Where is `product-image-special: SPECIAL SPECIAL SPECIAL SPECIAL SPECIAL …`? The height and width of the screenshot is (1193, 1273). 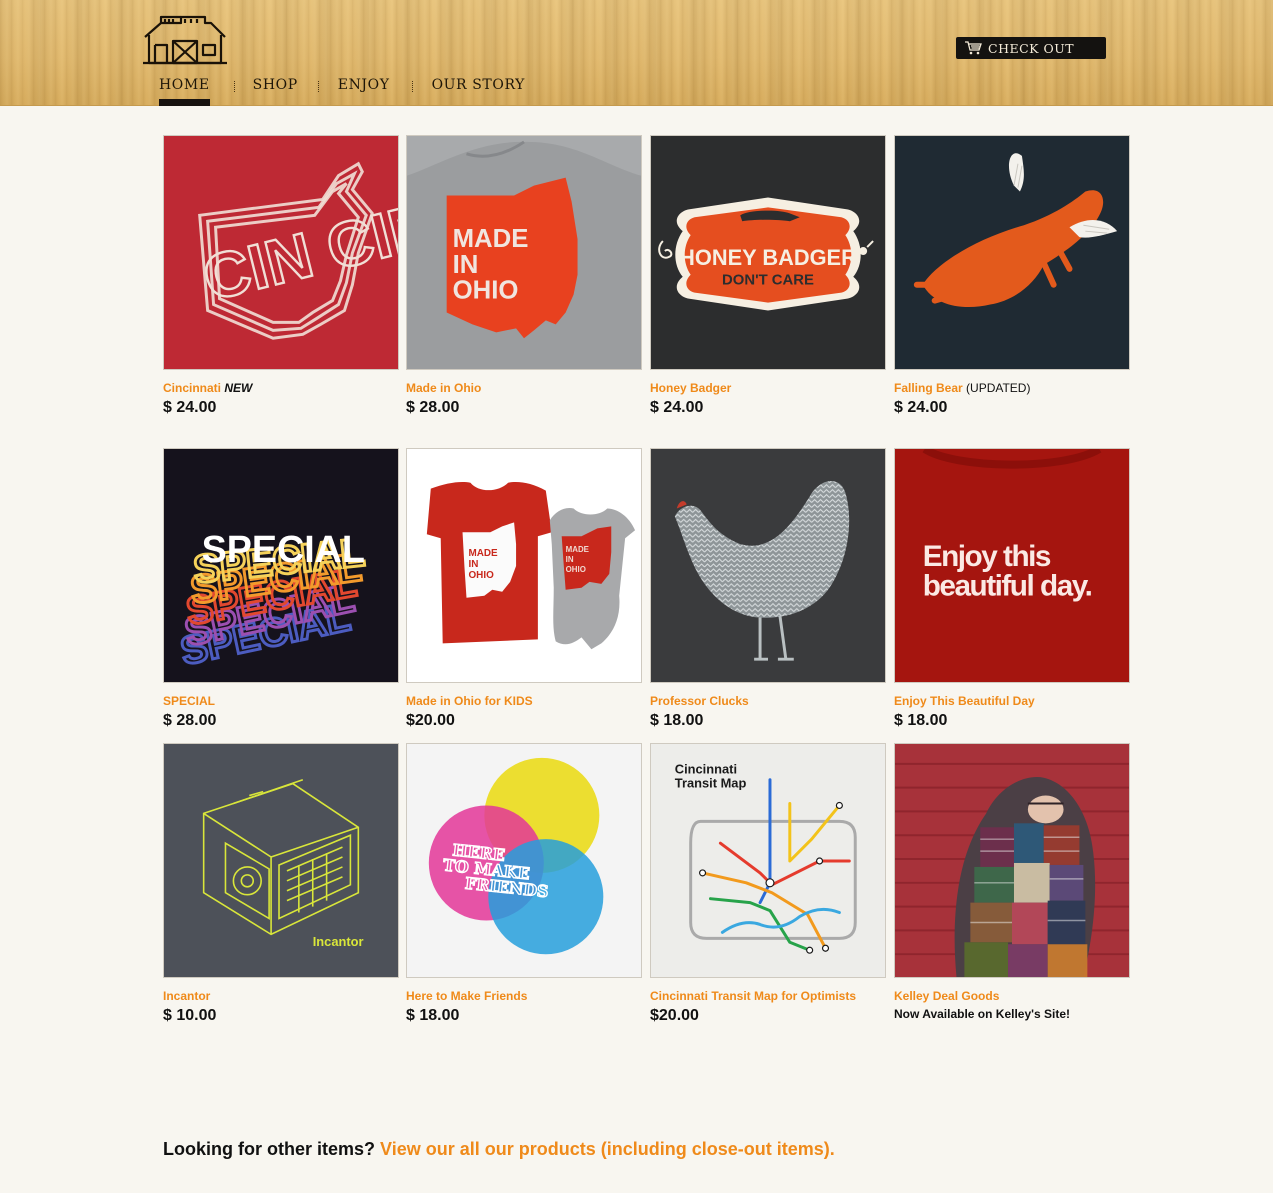 product-image-special: SPECIAL SPECIAL SPECIAL SPECIAL SPECIAL … is located at coordinates (281, 565).